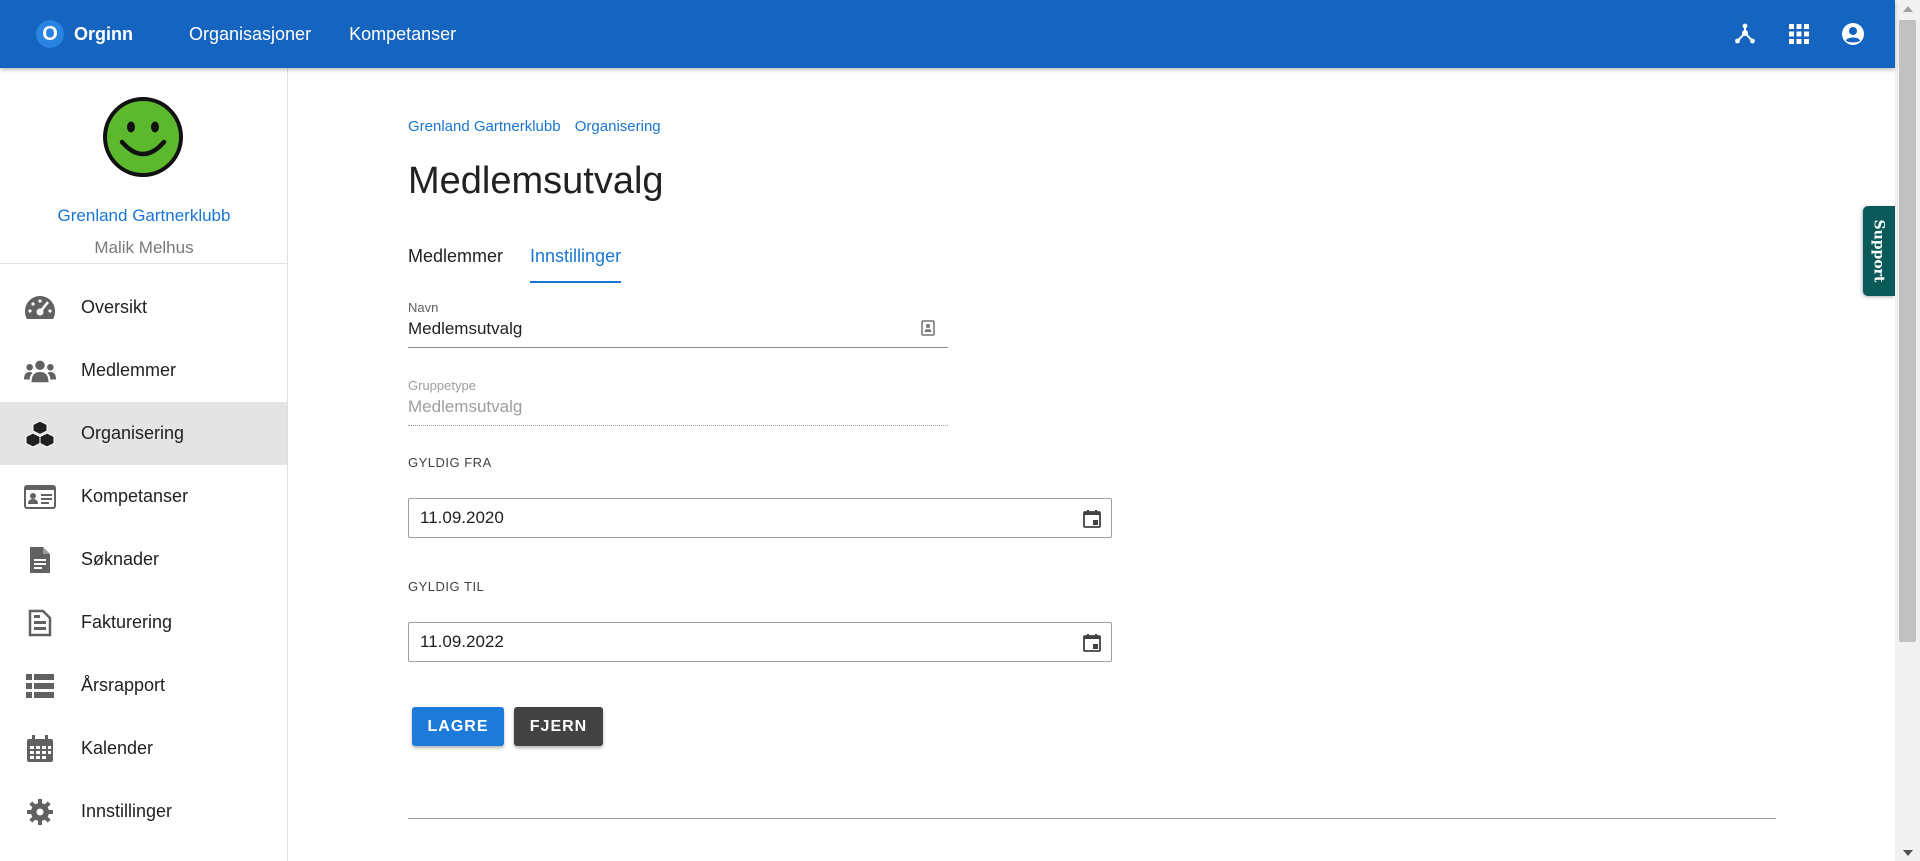 This screenshot has width=1920, height=861. I want to click on sidebar-item-label: Organisering, so click(133, 433).